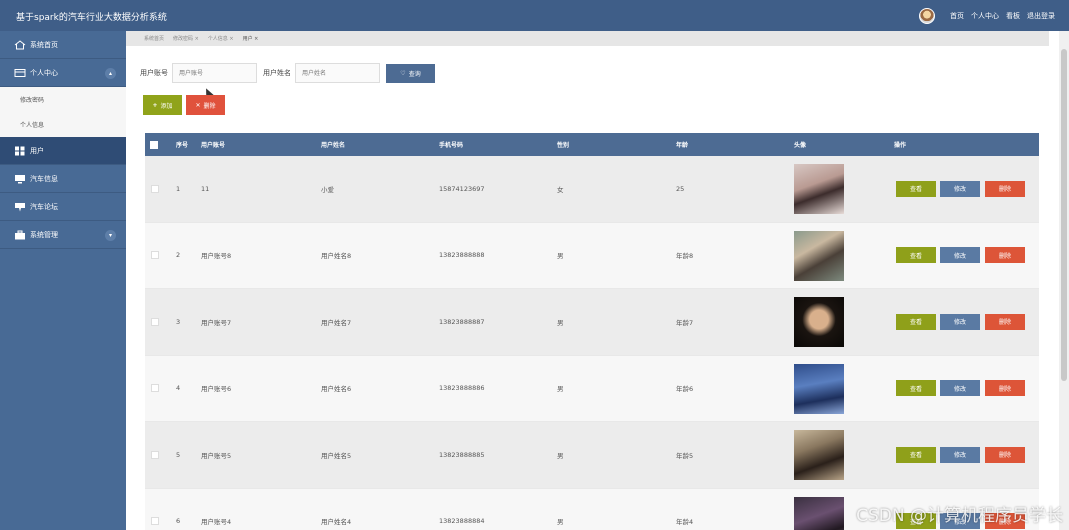  What do you see at coordinates (587, 38) in the screenshot?
I see `breadcrumb: 系统首页 修改密码 × 个人信息 × 用户 ×` at bounding box center [587, 38].